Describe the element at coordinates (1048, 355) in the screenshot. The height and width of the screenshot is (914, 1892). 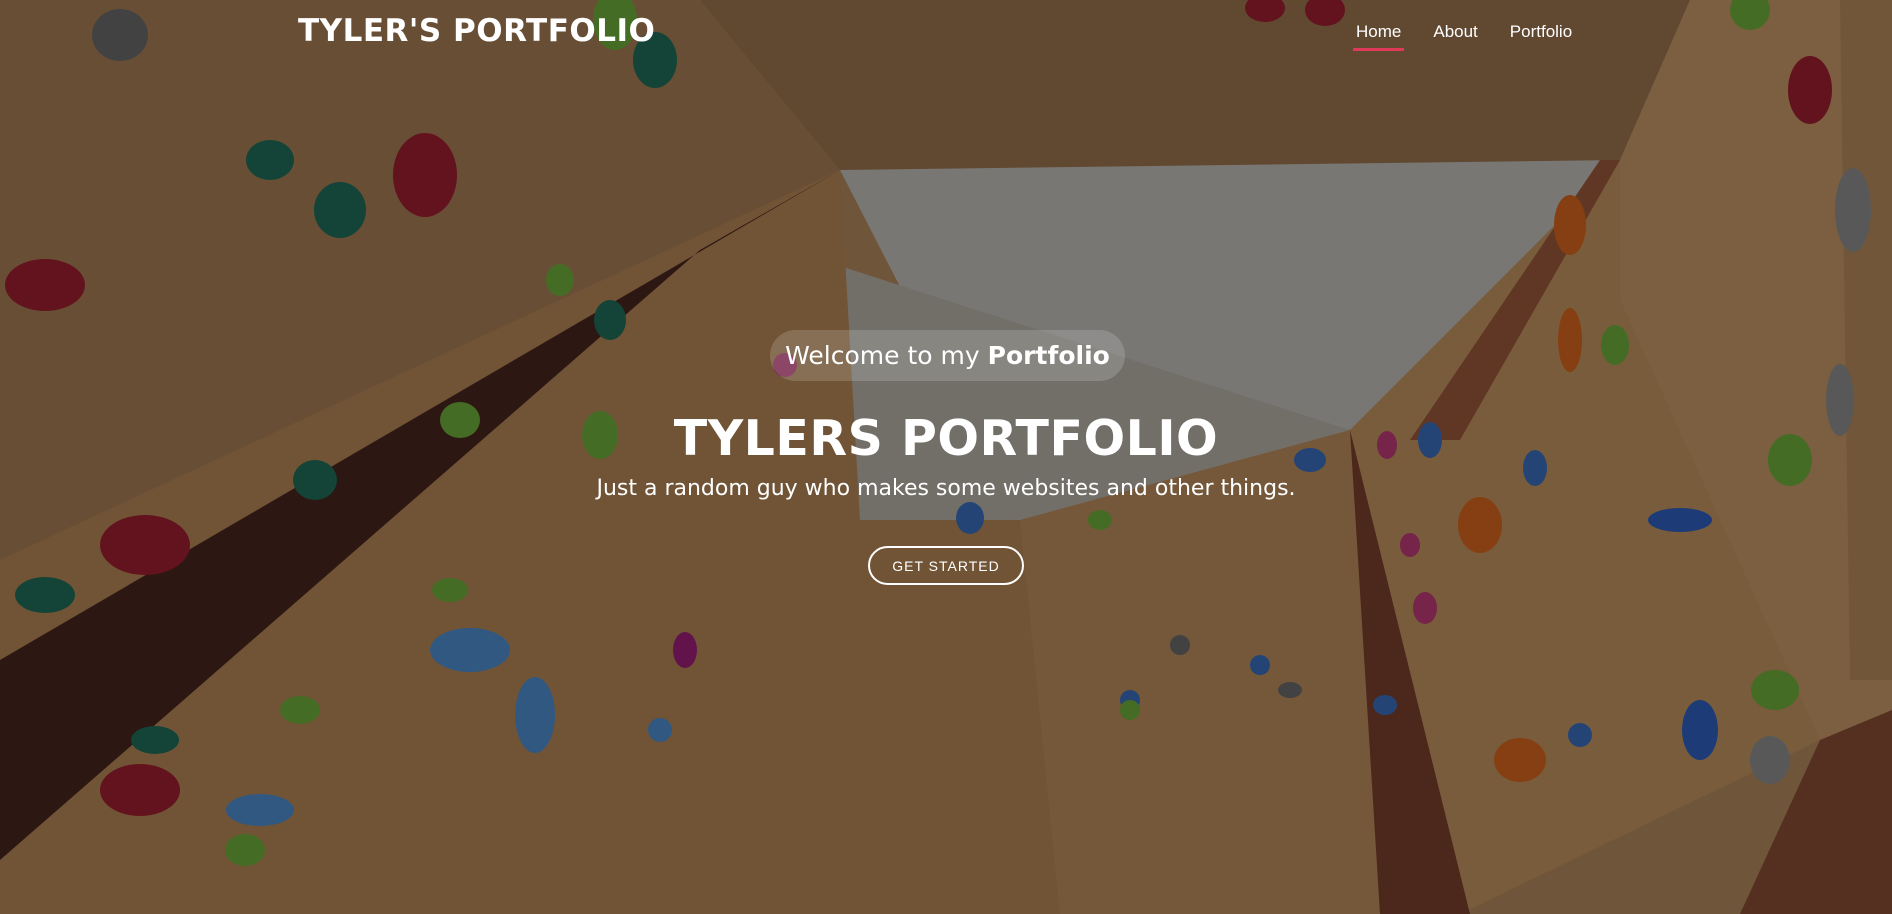
I see `welcome-strong-text: Portfolio` at that location.